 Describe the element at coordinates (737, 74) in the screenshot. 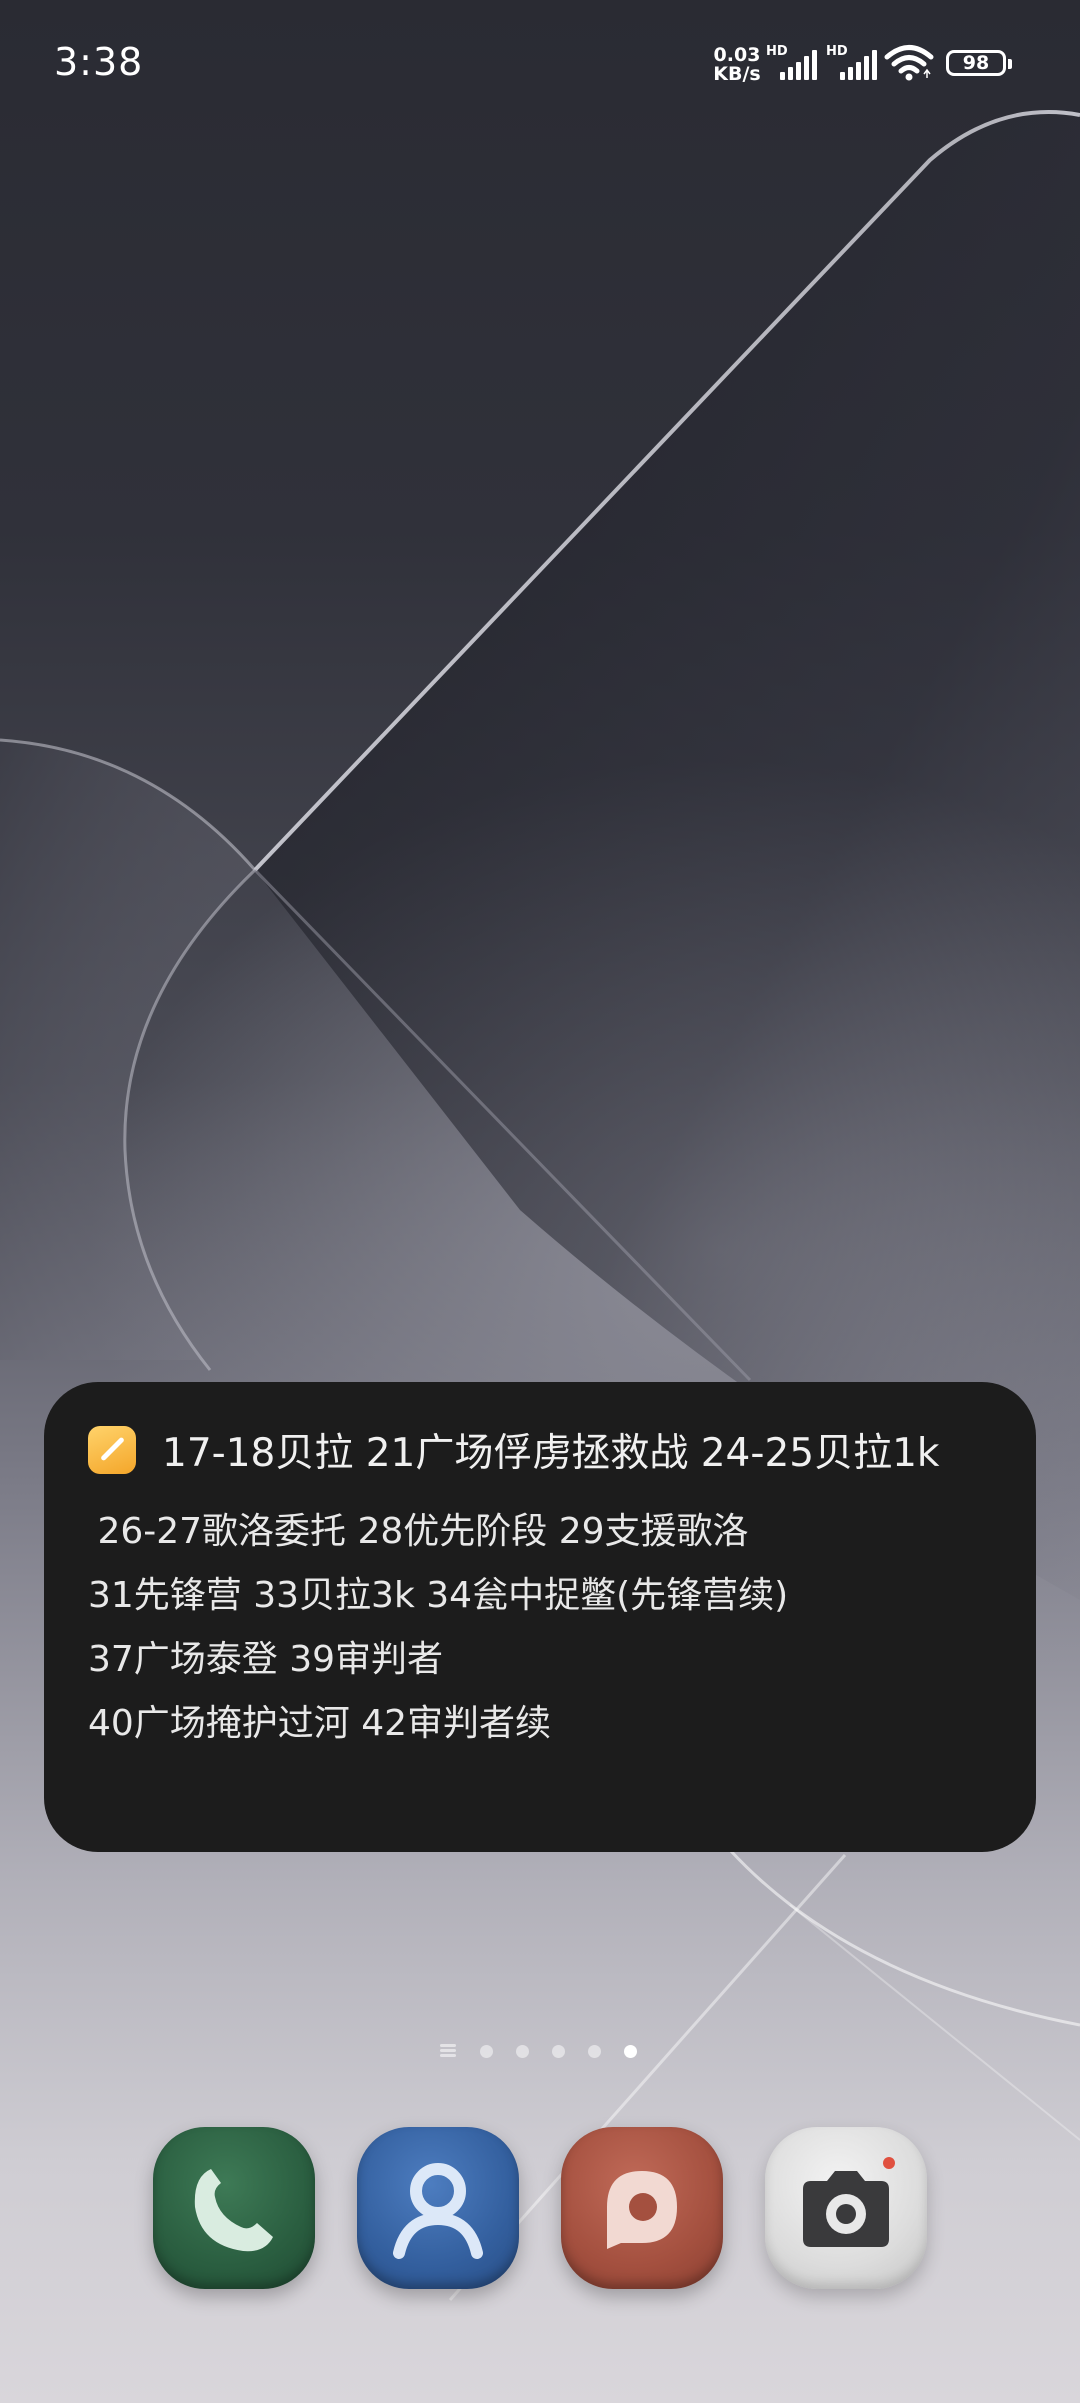

I see `network-speed-unit: KB/s` at that location.